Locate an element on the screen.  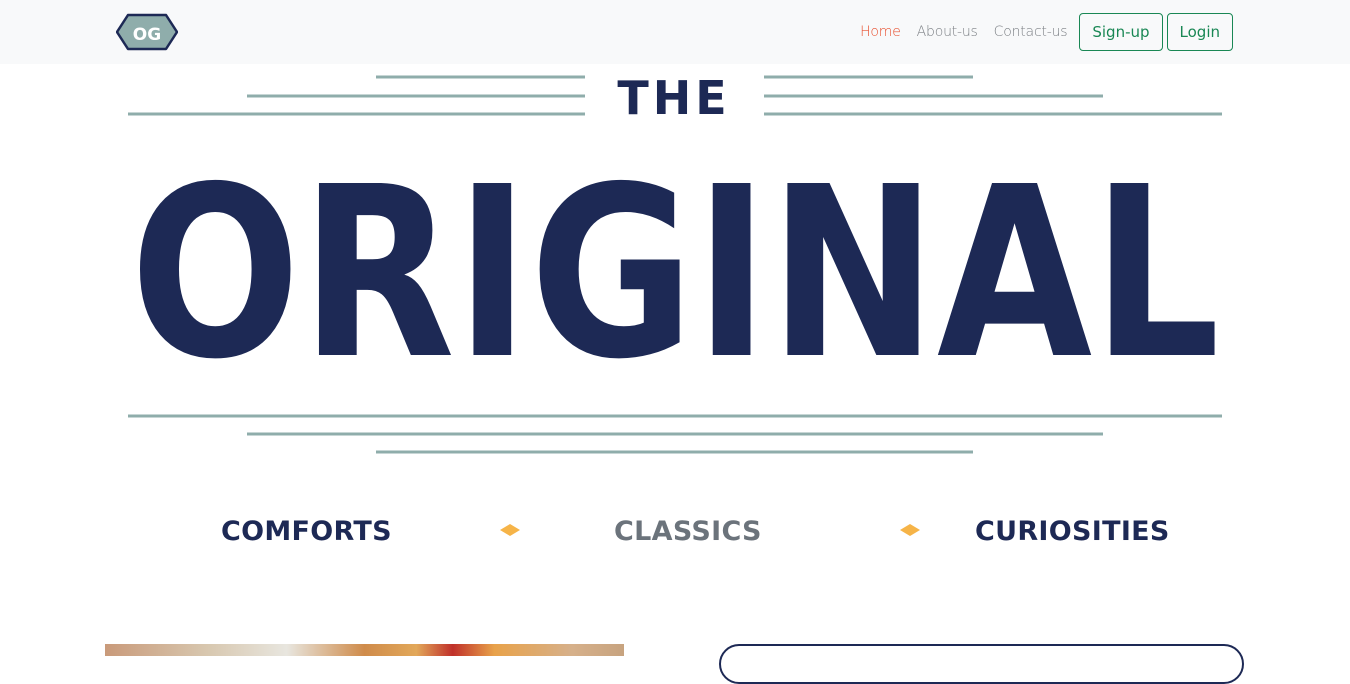
login-button: Login is located at coordinates (1199, 32).